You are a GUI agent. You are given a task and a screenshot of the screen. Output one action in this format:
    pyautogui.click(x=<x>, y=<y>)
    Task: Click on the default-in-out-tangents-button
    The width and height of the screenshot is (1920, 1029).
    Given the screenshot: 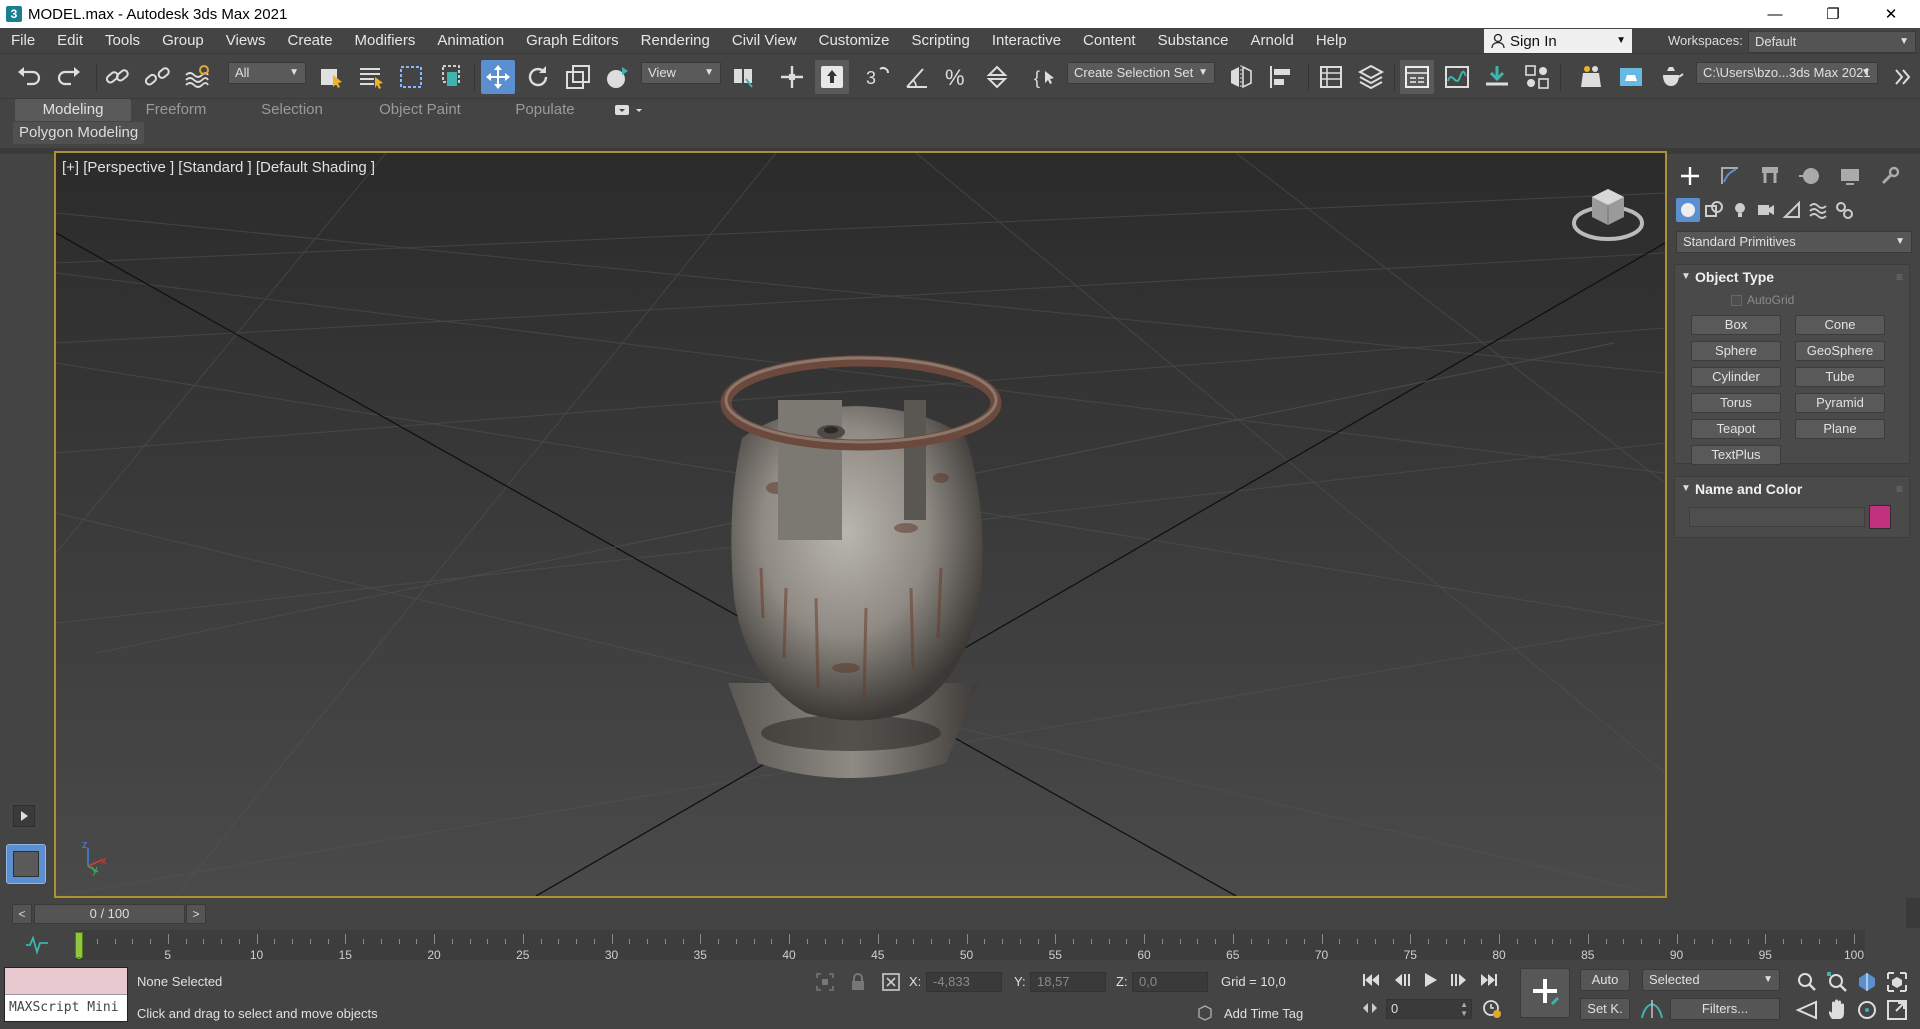 What is the action you would take?
    pyautogui.click(x=1652, y=1010)
    